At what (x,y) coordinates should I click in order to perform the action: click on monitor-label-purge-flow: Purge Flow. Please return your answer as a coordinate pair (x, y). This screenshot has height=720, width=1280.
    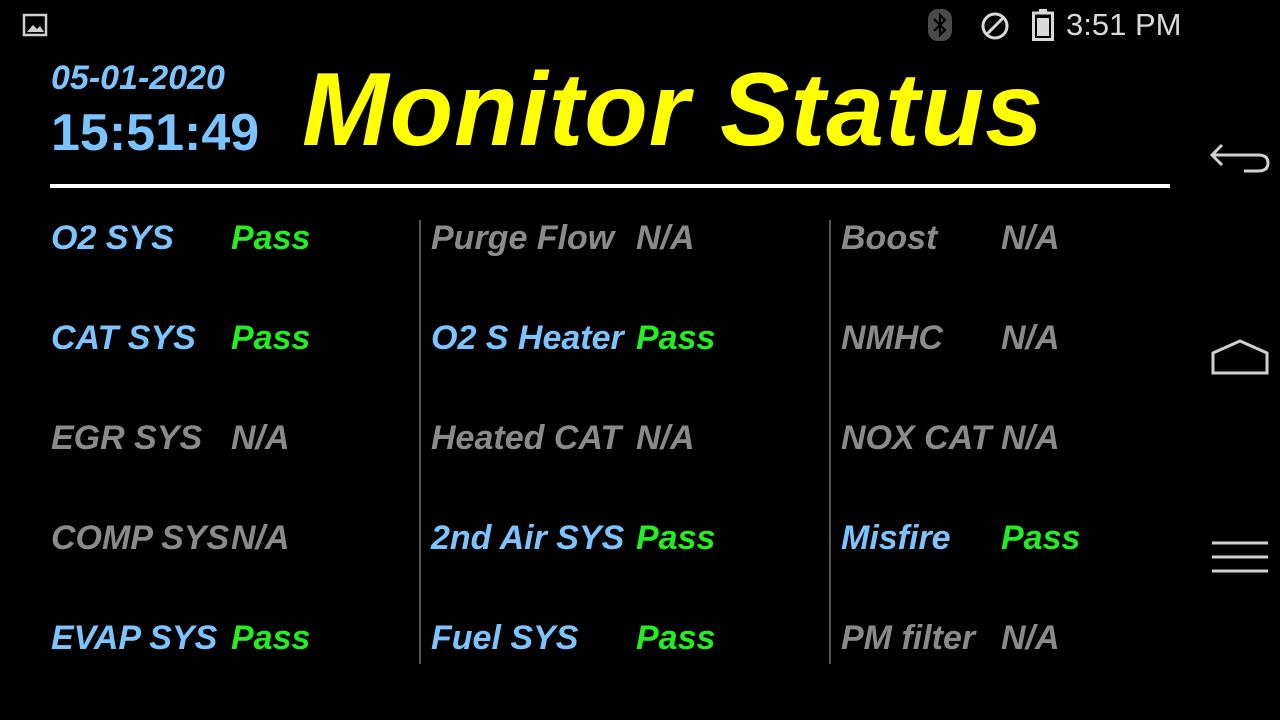
    Looking at the image, I should click on (523, 238).